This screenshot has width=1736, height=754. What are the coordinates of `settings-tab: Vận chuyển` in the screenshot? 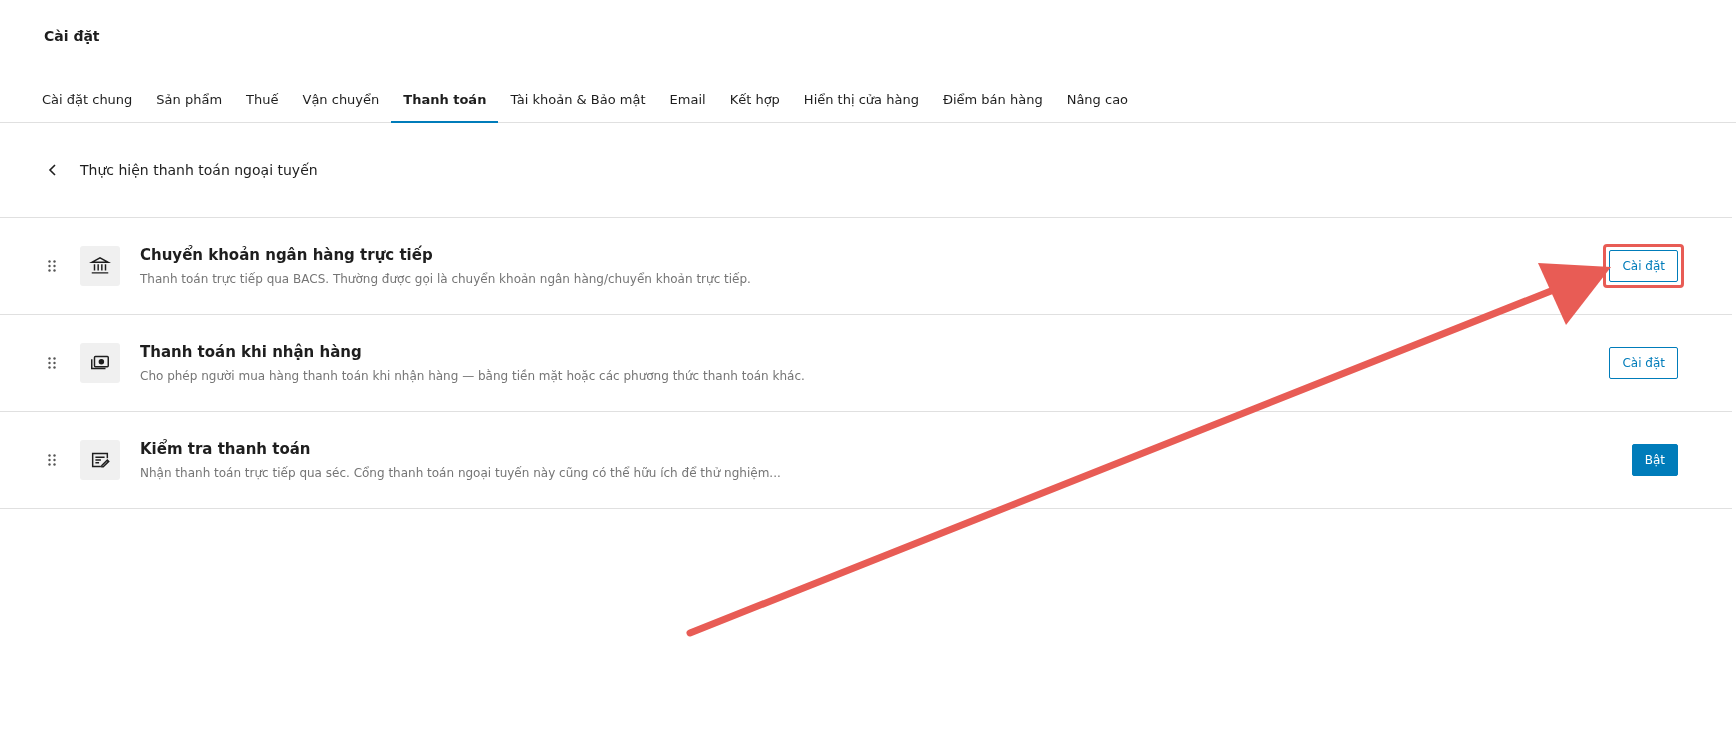 It's located at (341, 101).